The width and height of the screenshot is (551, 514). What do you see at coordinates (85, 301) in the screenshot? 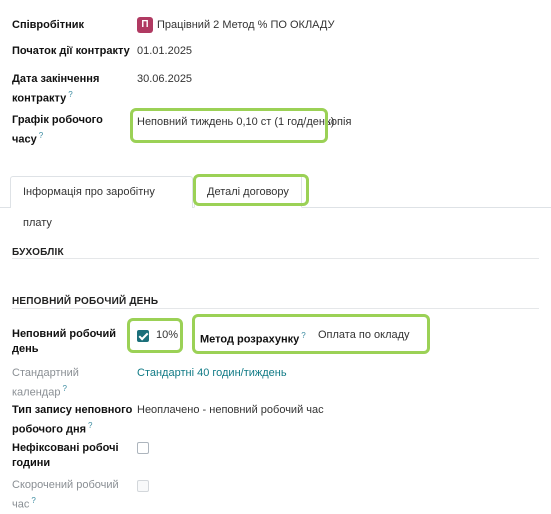
I see `section-part-time: НЕПОВНИЙ РОБОЧИЙ ДЕНЬ` at bounding box center [85, 301].